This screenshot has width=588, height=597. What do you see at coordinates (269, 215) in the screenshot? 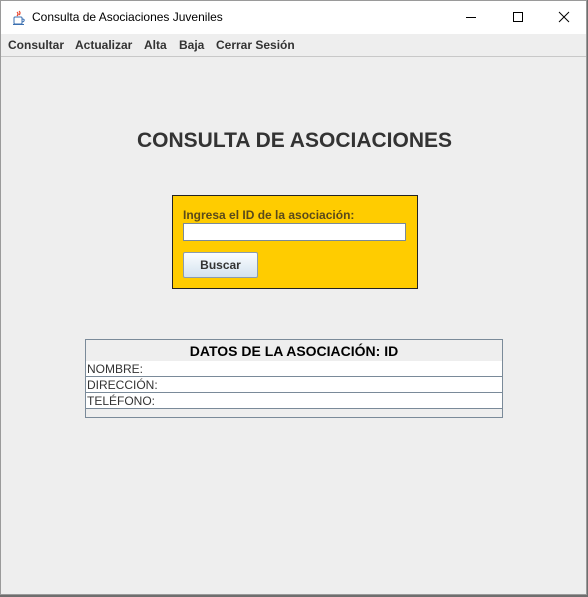
I see `search-label: Ingresa el ID de la asociación:` at bounding box center [269, 215].